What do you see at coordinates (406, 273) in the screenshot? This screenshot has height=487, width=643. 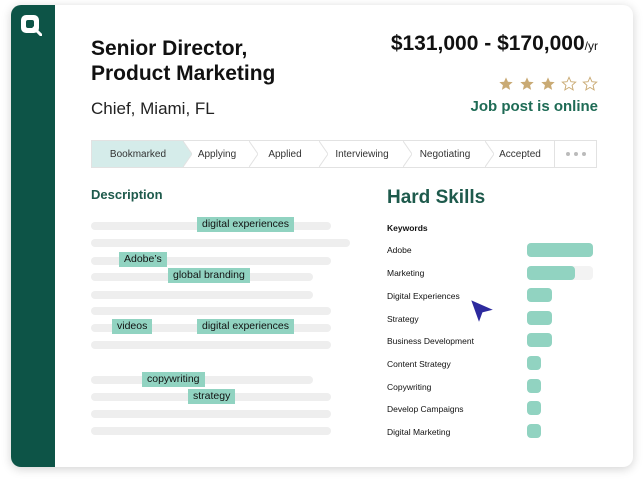 I see `skill-name: Marketing` at bounding box center [406, 273].